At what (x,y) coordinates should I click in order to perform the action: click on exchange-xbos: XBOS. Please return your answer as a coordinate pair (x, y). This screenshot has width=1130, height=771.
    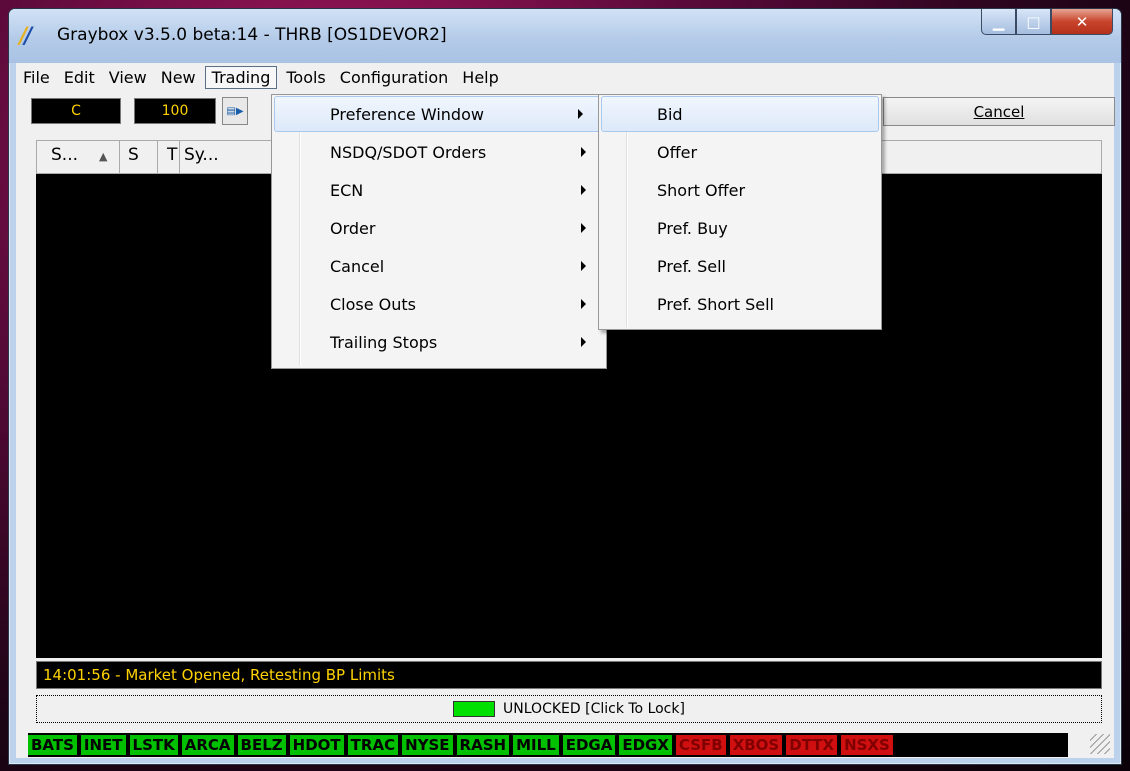
    Looking at the image, I should click on (756, 745).